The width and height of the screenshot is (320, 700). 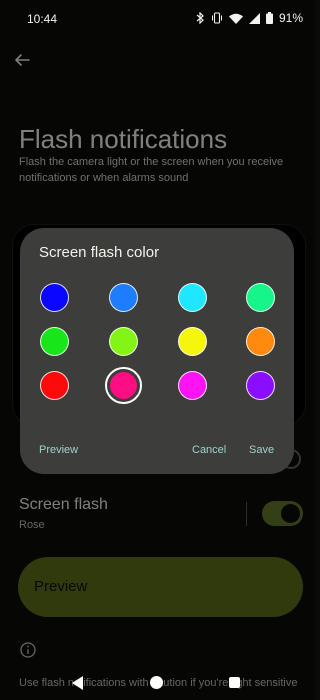 What do you see at coordinates (192, 297) in the screenshot?
I see `color-swatch-cyan` at bounding box center [192, 297].